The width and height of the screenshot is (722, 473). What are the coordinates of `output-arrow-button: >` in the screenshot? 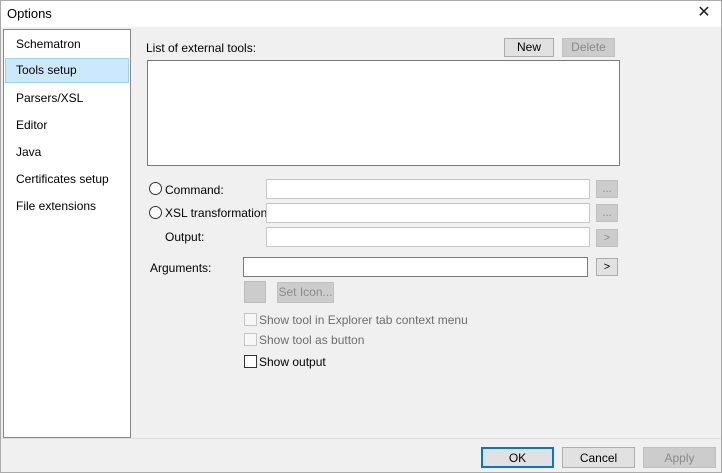 It's located at (607, 238).